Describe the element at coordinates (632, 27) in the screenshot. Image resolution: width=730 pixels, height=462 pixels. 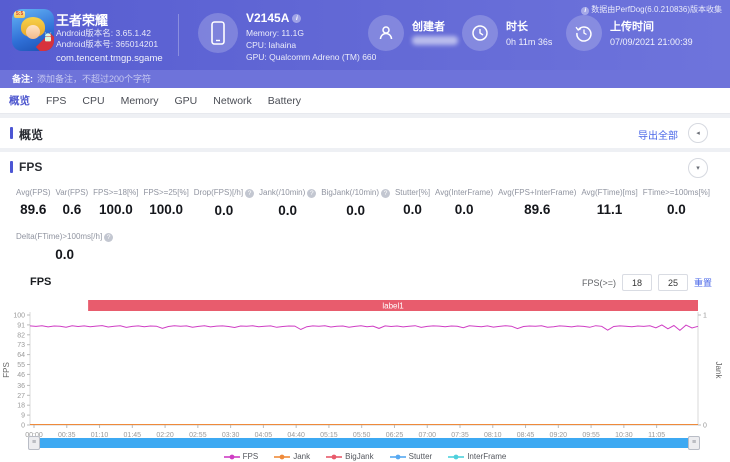
I see `upload-time-label: 上传时间` at that location.